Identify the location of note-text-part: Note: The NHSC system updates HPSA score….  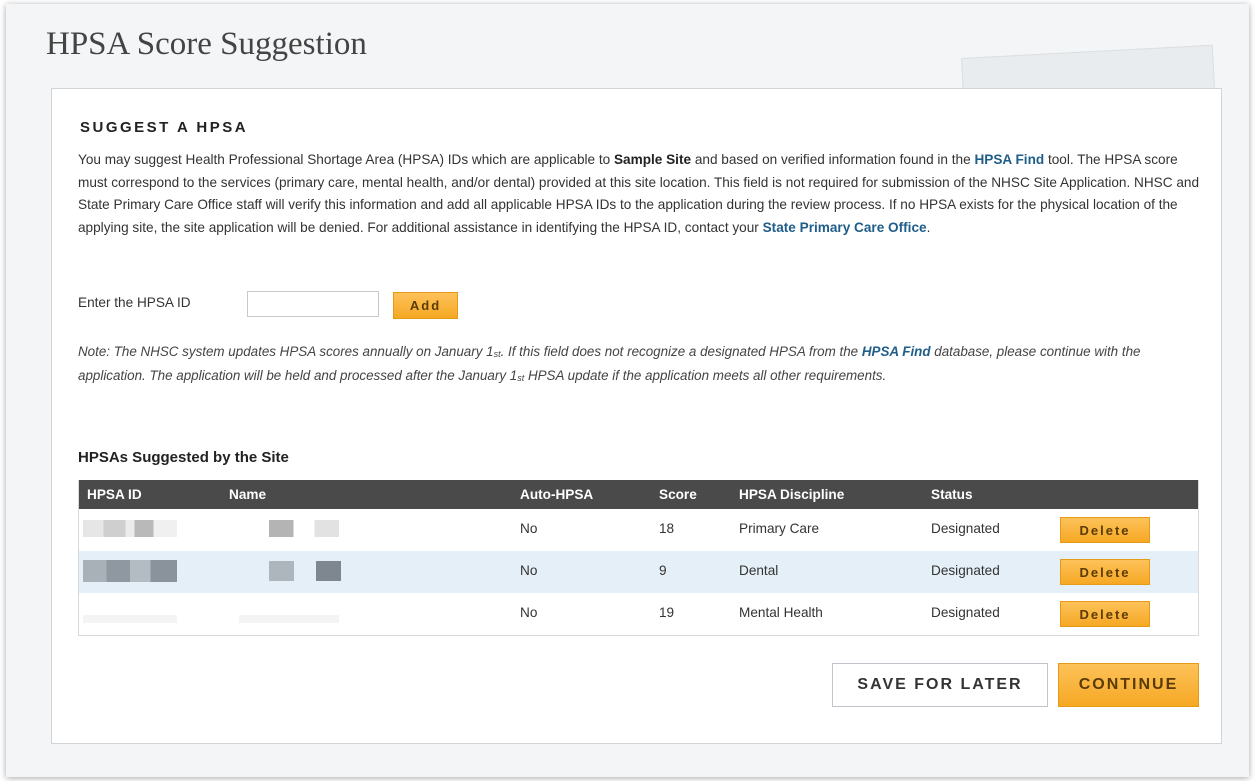
(286, 351).